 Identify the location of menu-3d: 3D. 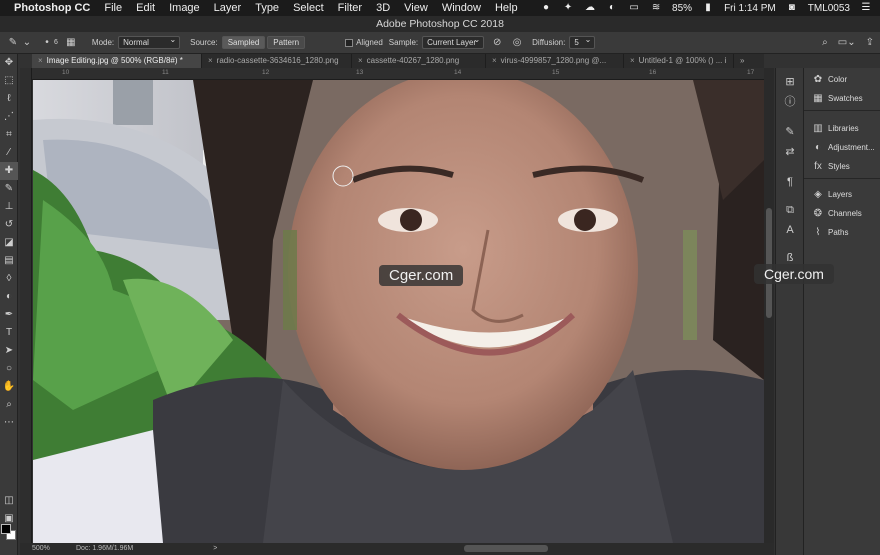
(383, 8).